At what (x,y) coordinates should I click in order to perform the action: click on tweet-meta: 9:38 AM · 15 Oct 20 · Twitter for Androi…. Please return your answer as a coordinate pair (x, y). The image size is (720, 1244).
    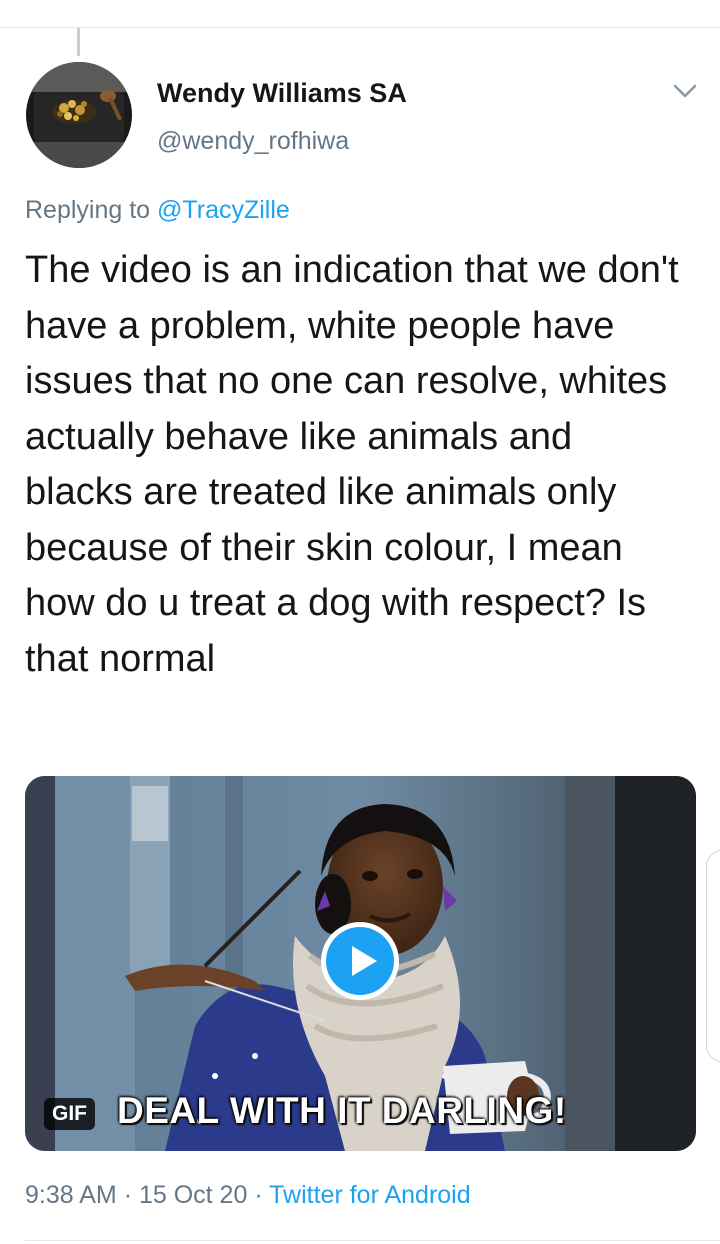
    Looking at the image, I should click on (248, 1195).